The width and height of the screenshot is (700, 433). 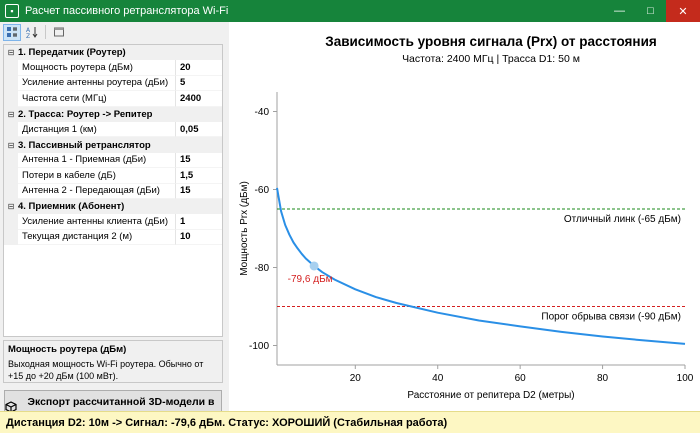 I want to click on x-tick-label: 80, so click(x=603, y=378).